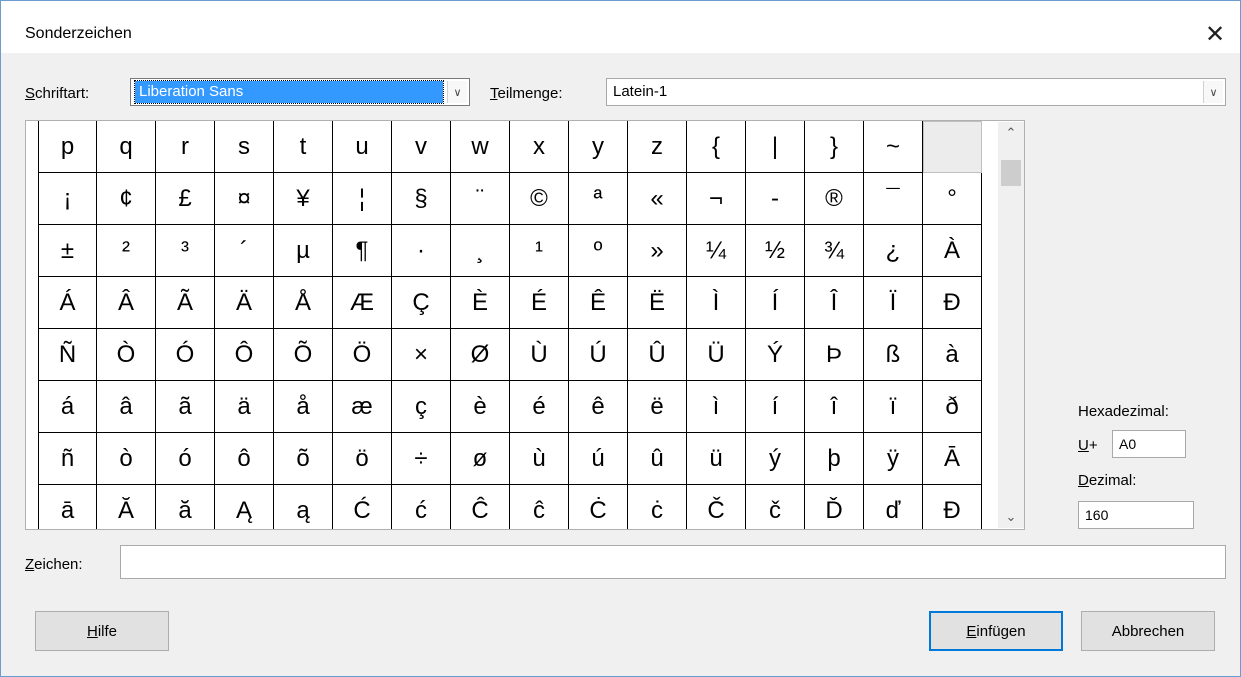  What do you see at coordinates (185, 303) in the screenshot?
I see `char-cell: Ã` at bounding box center [185, 303].